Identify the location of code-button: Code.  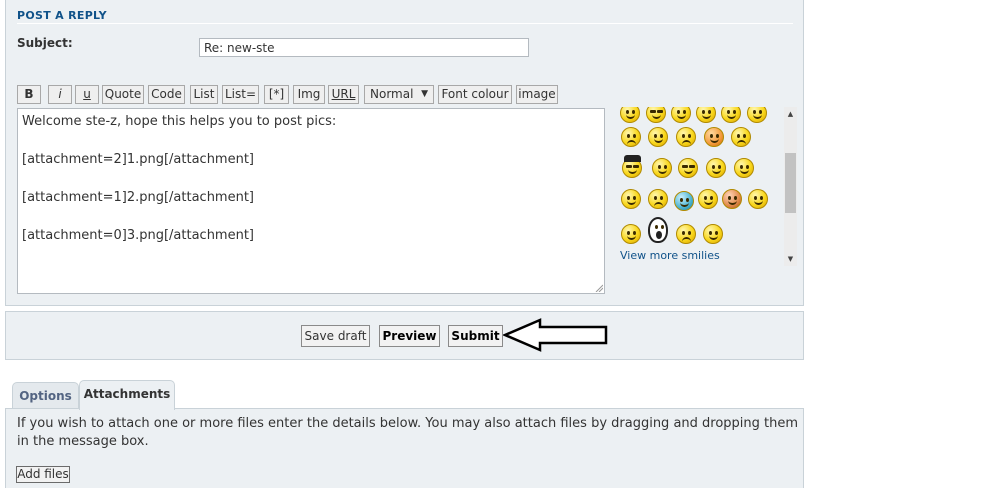
(166, 94).